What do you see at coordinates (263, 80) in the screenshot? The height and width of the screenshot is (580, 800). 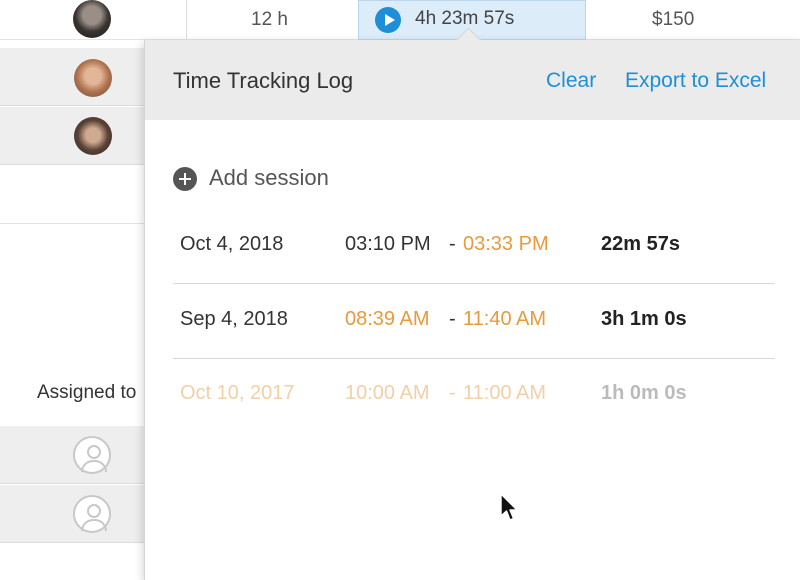 I see `popover-title: Time Tracking Log` at bounding box center [263, 80].